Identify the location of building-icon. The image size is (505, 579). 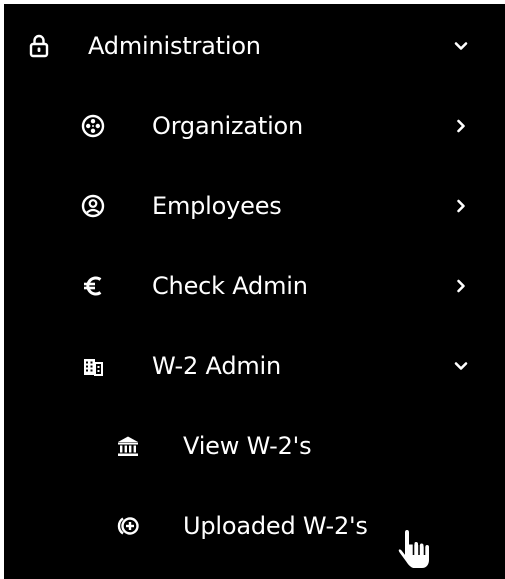
(93, 366).